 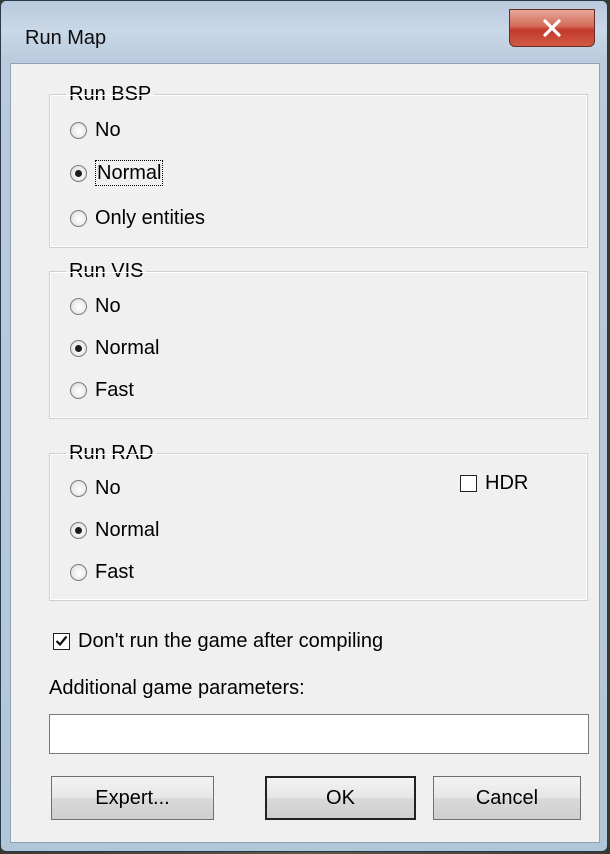 I want to click on cancel-button: Cancel, so click(x=507, y=798).